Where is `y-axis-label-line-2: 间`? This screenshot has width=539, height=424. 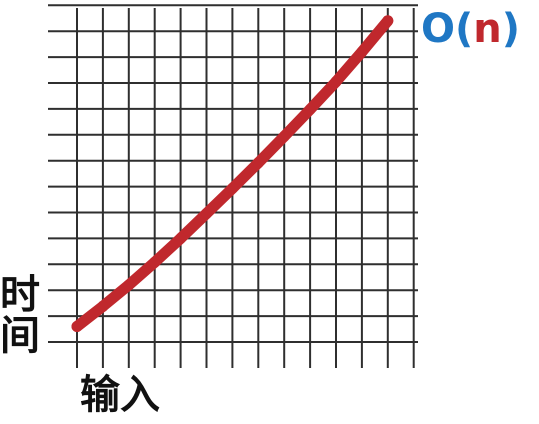 y-axis-label-line-2: 间 is located at coordinates (20, 336).